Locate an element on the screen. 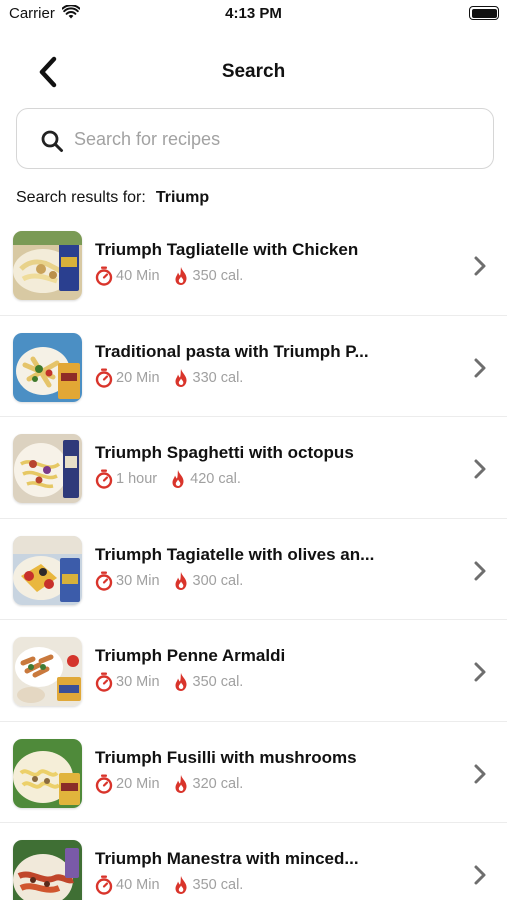 The image size is (507, 900). status-time: 4:13 PM is located at coordinates (253, 13).